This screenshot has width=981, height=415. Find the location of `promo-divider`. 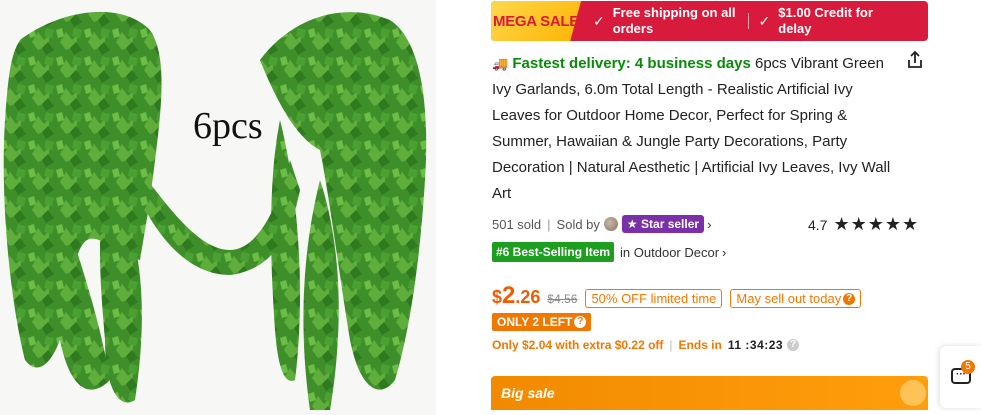

promo-divider is located at coordinates (748, 21).